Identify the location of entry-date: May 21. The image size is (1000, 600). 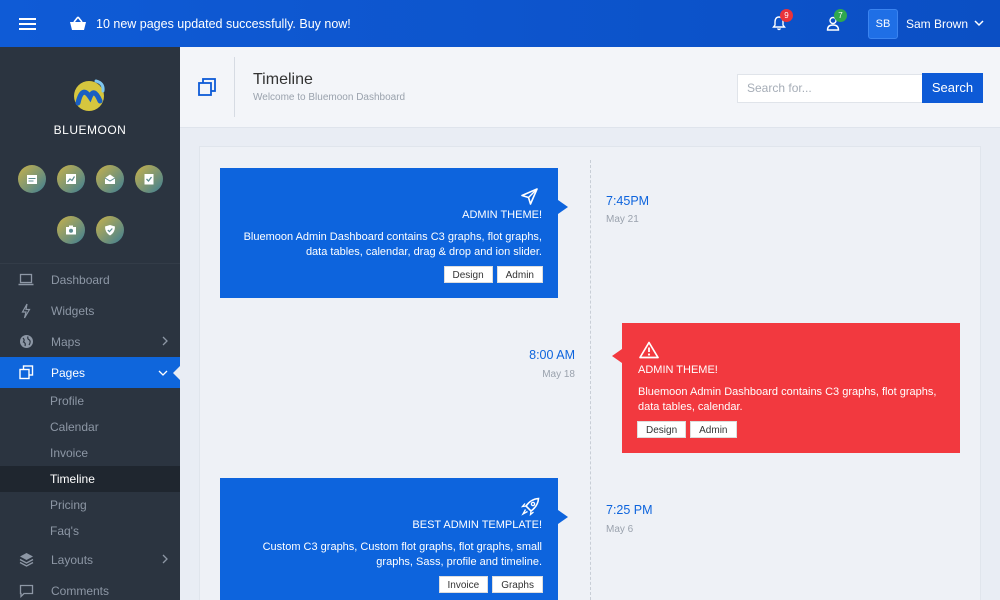
(622, 219).